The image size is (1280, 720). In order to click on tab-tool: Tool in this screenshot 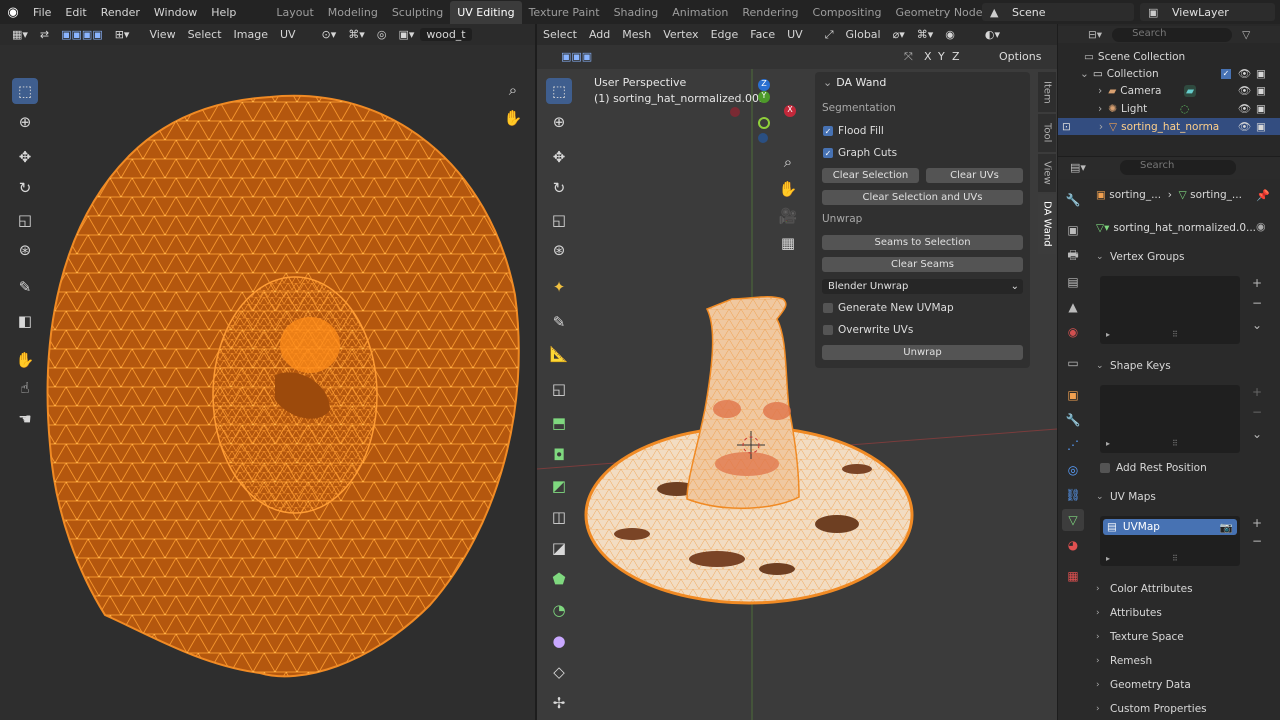, I will do `click(1047, 133)`.